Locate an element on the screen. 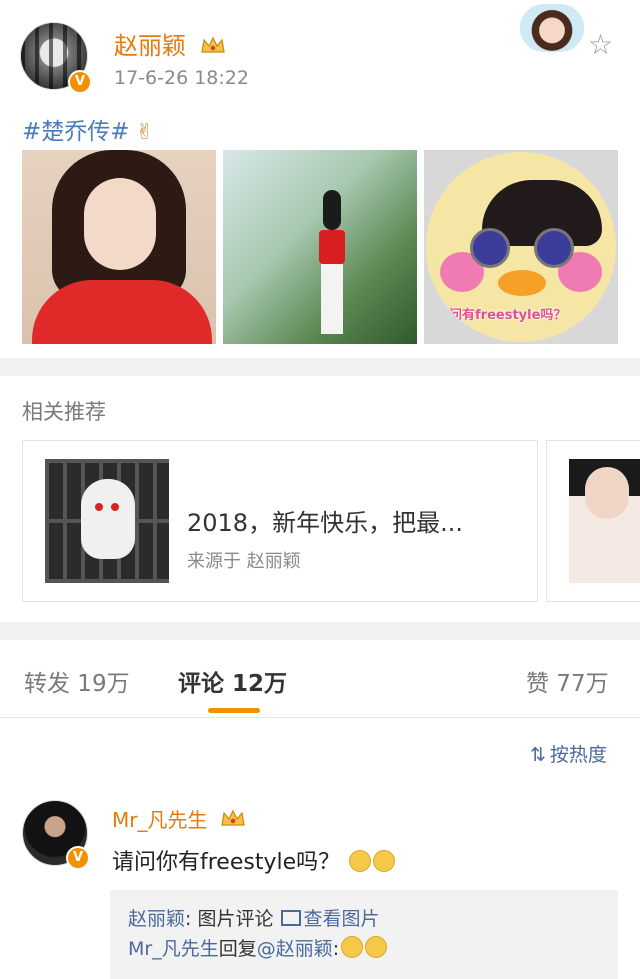 This screenshot has width=640, height=979. related-card: 2018，新年快乐，把最... 来源于 赵丽颖 is located at coordinates (280, 521).